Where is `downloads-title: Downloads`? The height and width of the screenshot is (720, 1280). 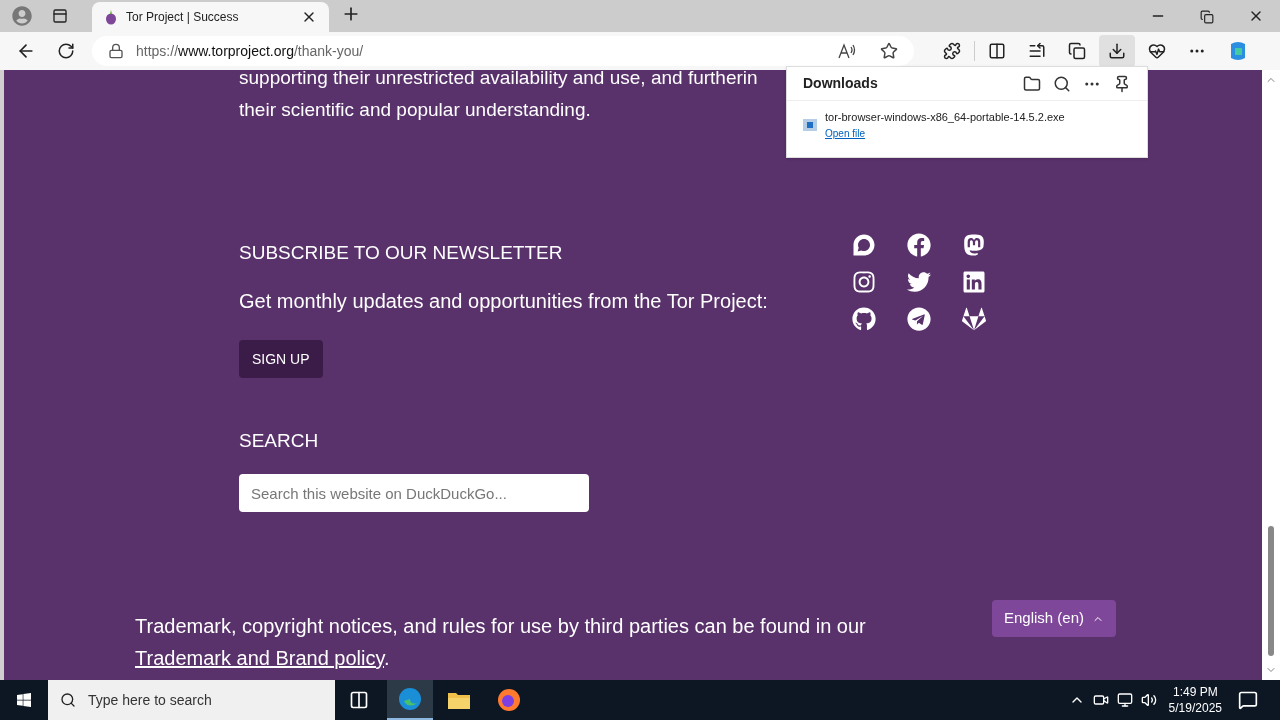
downloads-title: Downloads is located at coordinates (841, 83).